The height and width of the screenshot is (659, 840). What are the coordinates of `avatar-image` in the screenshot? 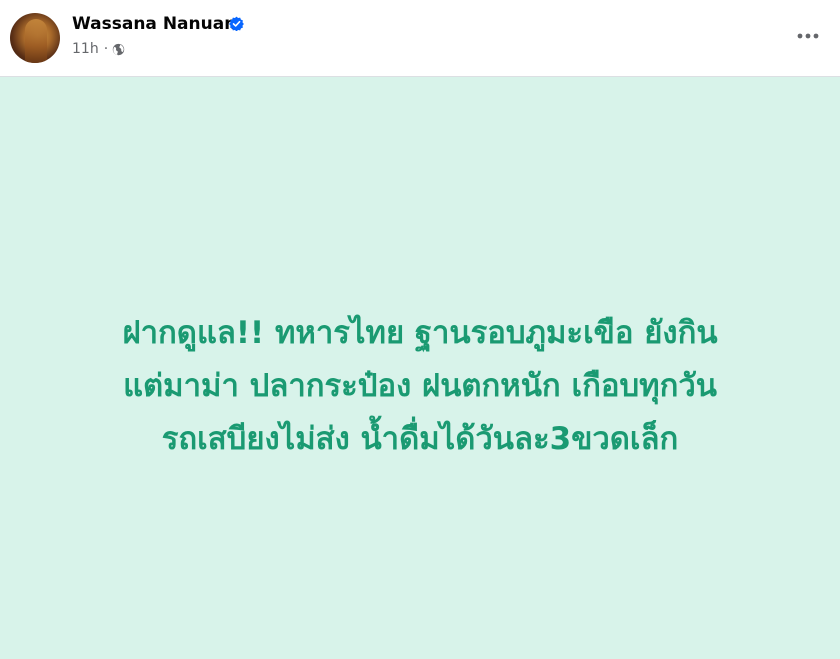 It's located at (36, 41).